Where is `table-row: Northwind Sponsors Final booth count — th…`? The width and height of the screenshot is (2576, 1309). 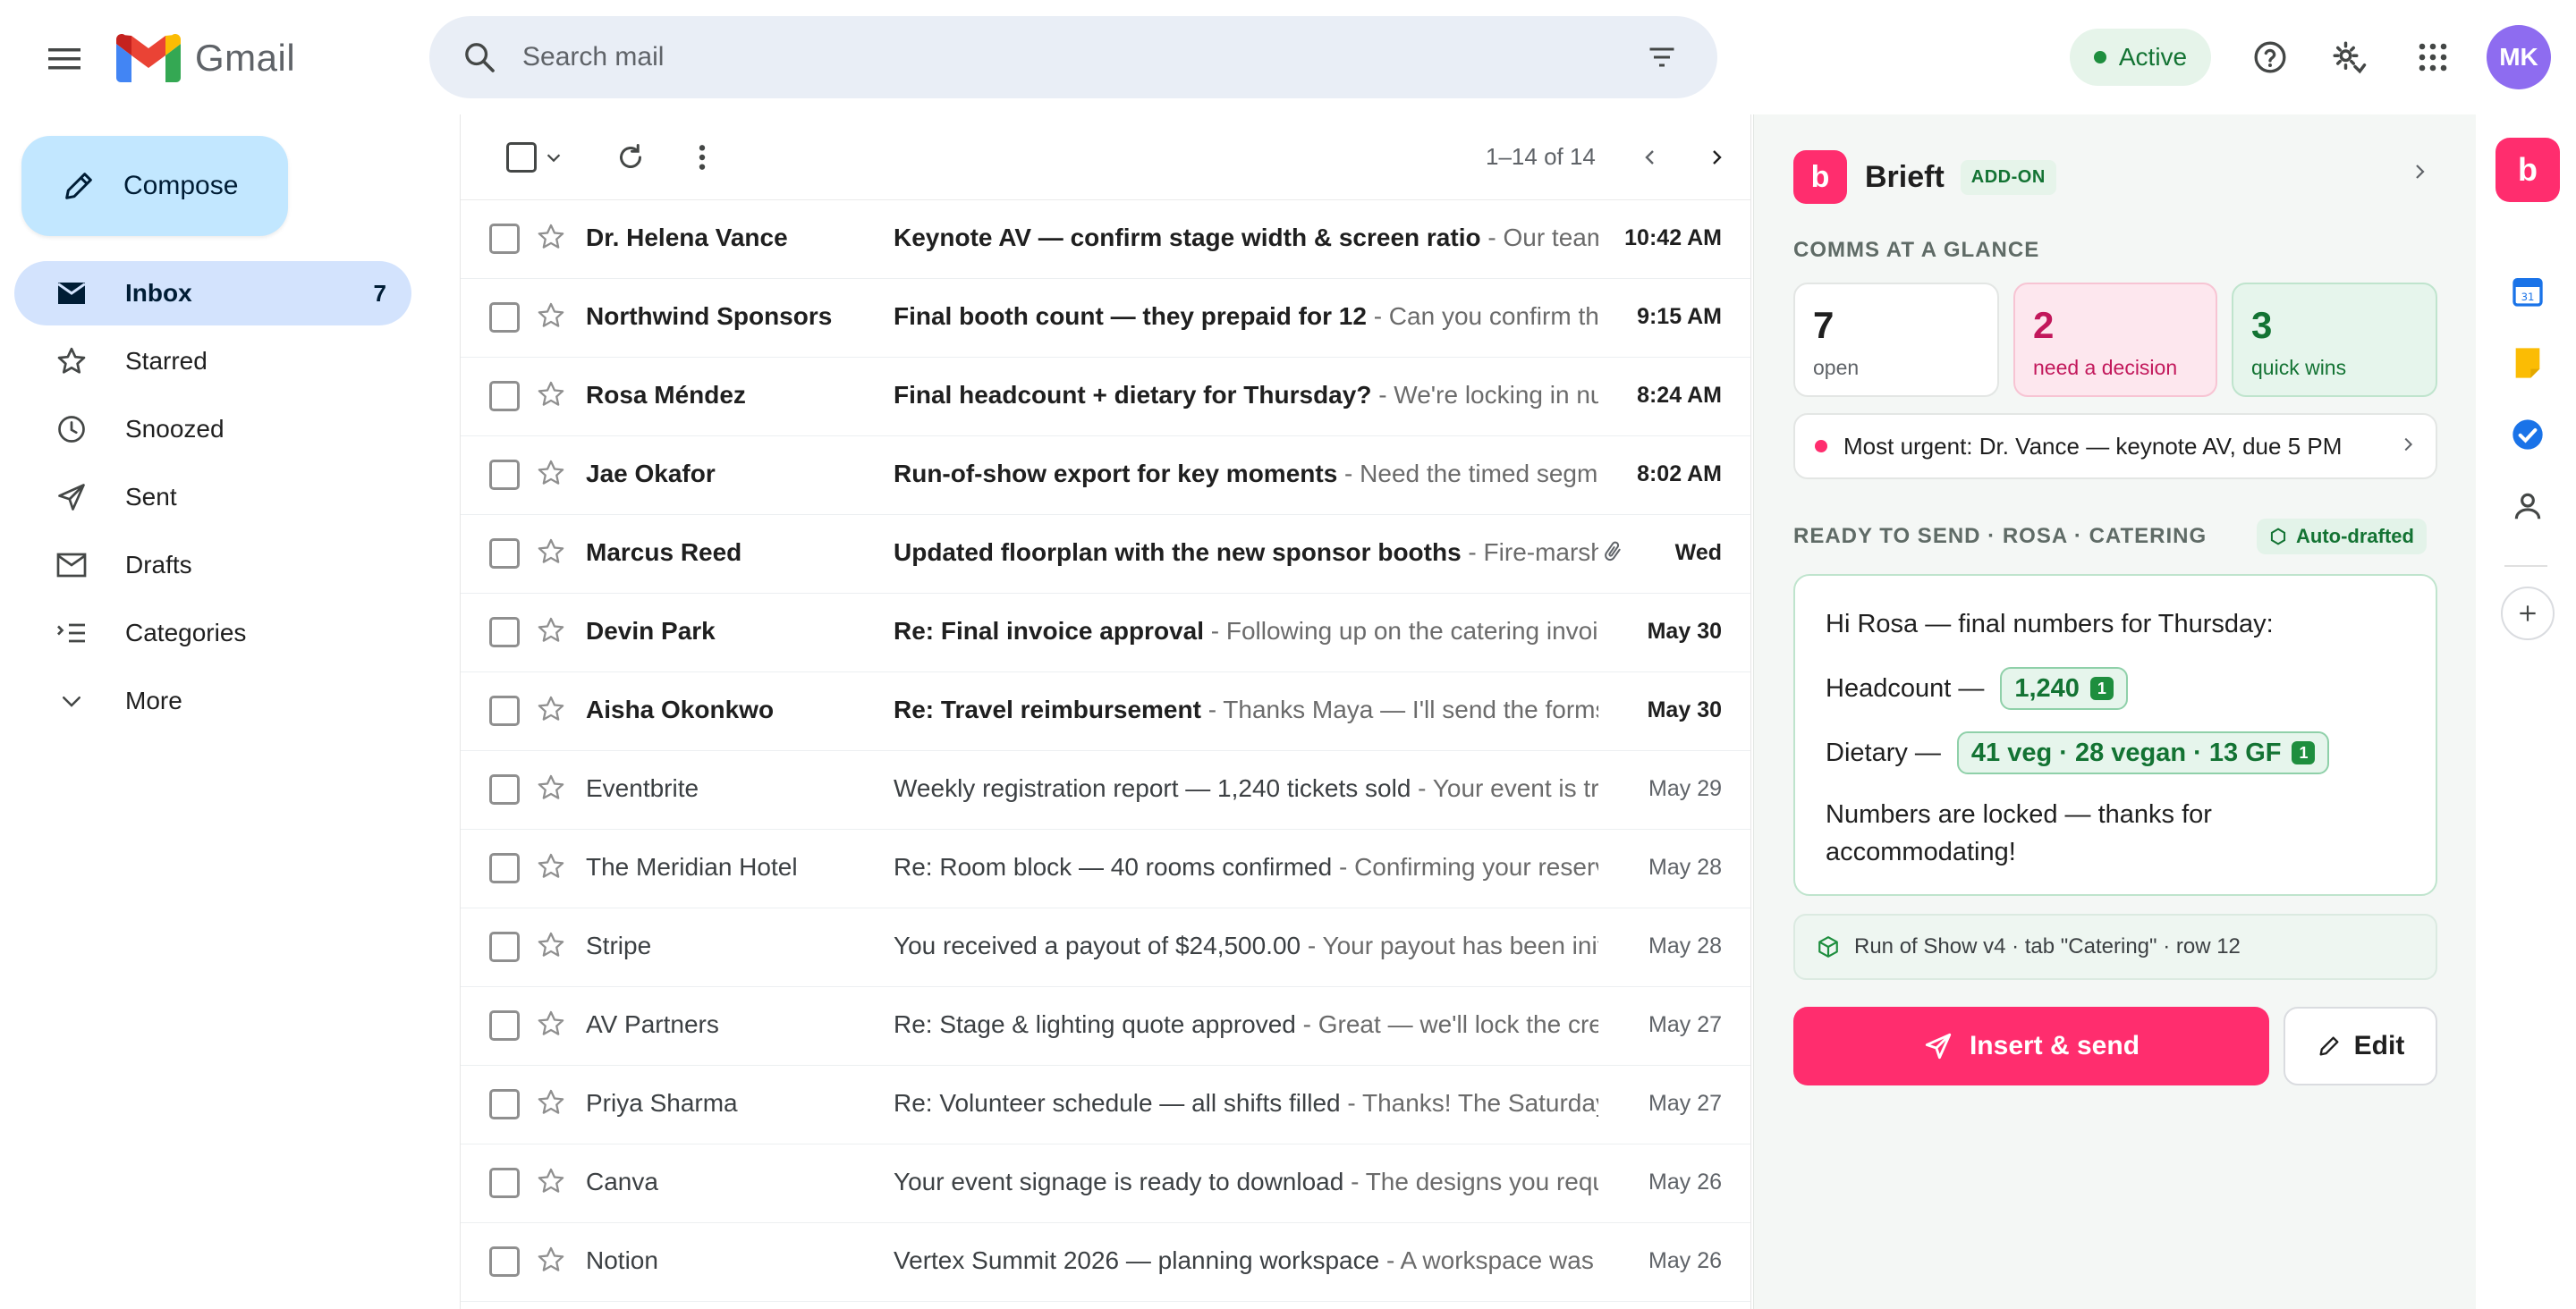 table-row: Northwind Sponsors Final booth count — th… is located at coordinates (1105, 318).